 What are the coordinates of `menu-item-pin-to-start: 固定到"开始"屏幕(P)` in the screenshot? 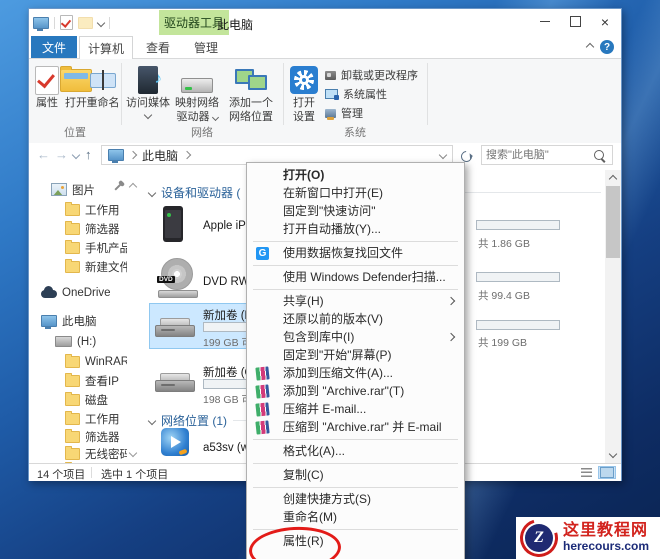 It's located at (355, 355).